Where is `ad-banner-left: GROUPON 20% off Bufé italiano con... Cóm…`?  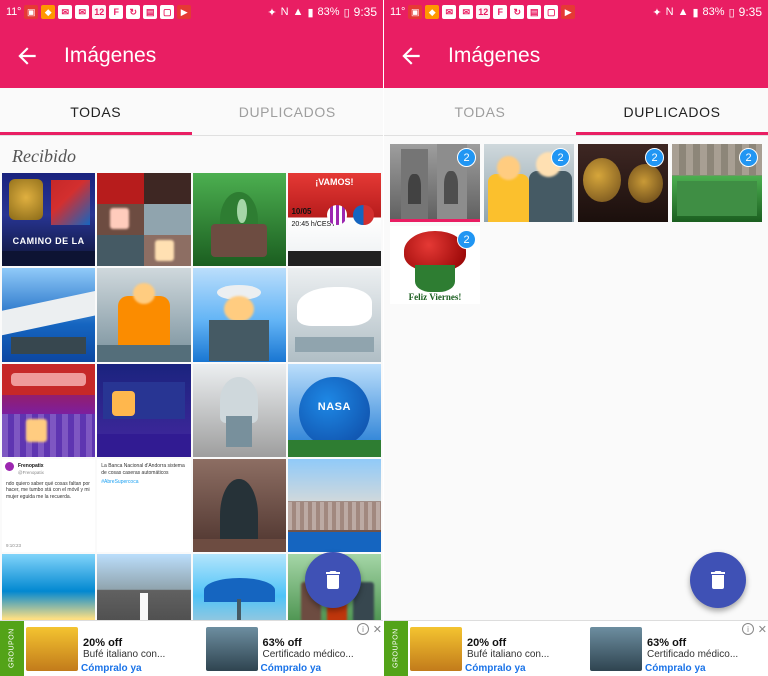 ad-banner-left: GROUPON 20% off Bufé italiano con... Cóm… is located at coordinates (191, 648).